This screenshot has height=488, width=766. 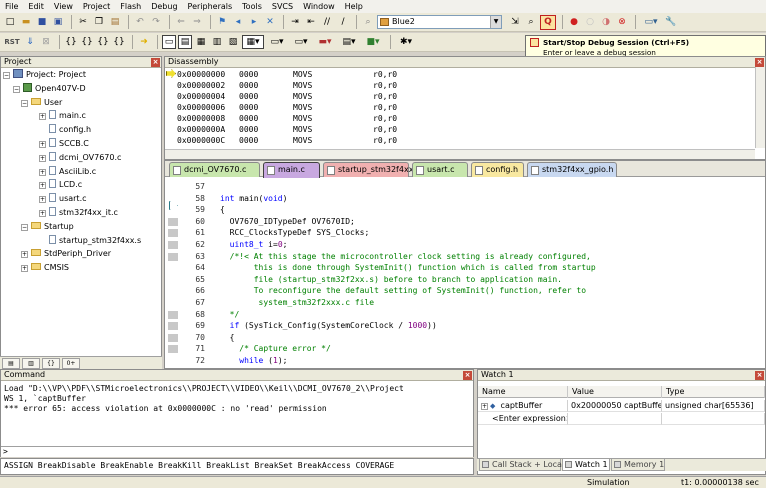 What do you see at coordinates (354, 6) in the screenshot?
I see `menu-help: Help` at bounding box center [354, 6].